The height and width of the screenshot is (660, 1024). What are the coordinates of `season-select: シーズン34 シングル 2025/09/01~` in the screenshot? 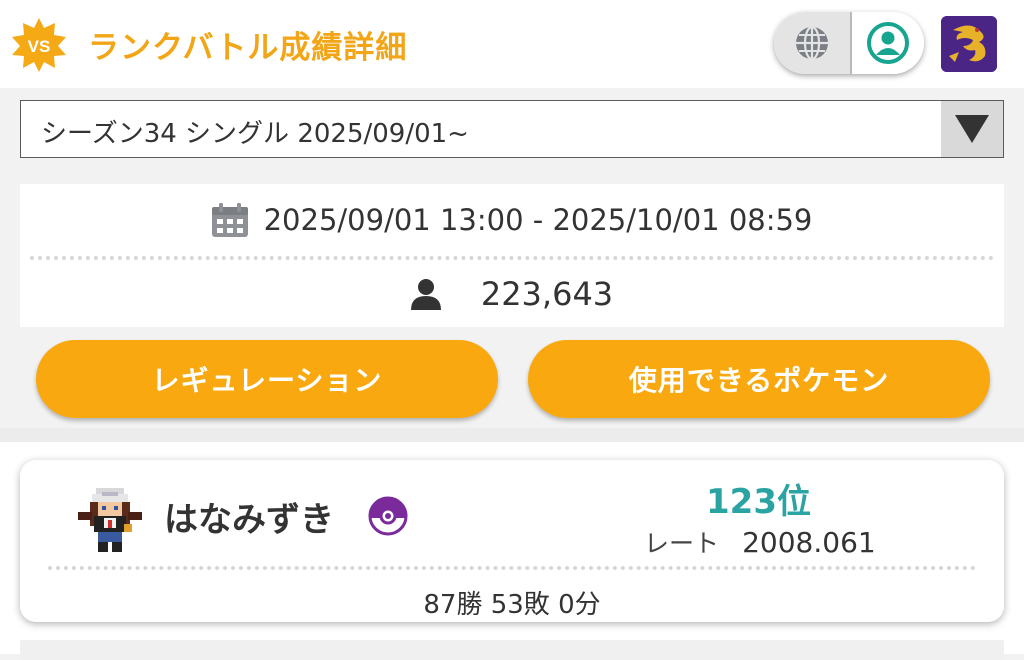 It's located at (512, 129).